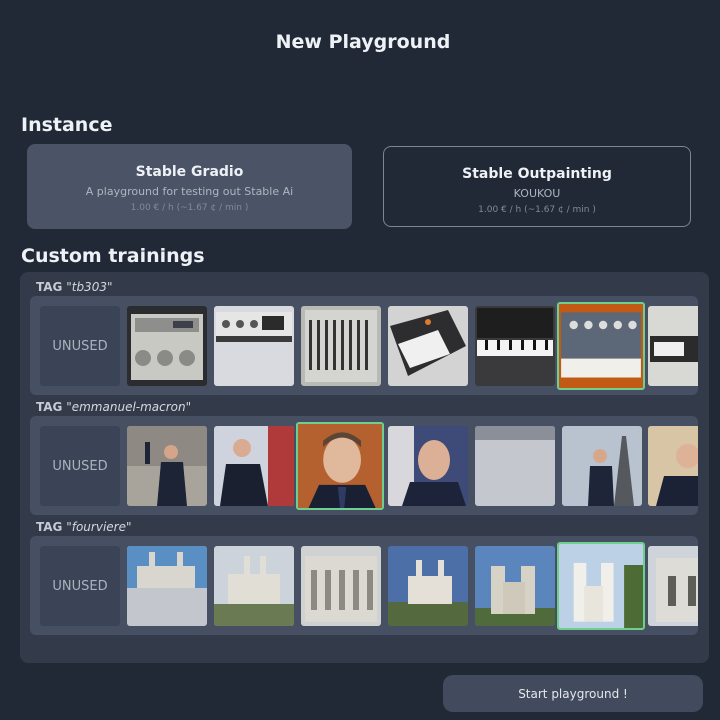 This screenshot has height=720, width=720. I want to click on tag-row-emmanuel-macron: UNUSED, so click(364, 465).